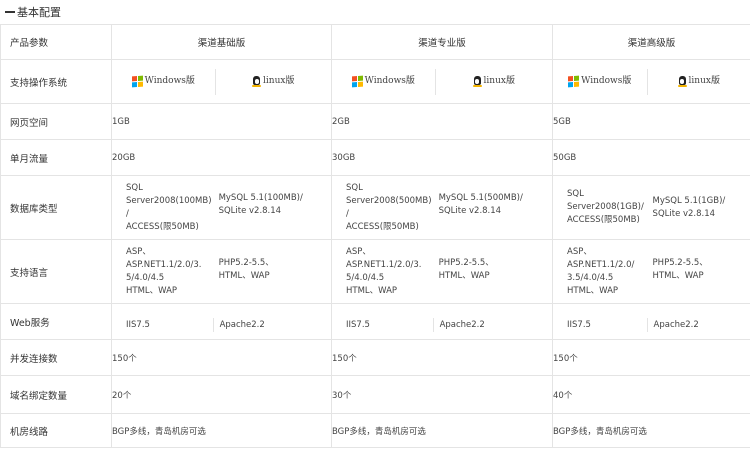 The width and height of the screenshot is (750, 449). What do you see at coordinates (442, 121) in the screenshot?
I see `space-pro: 2GB` at bounding box center [442, 121].